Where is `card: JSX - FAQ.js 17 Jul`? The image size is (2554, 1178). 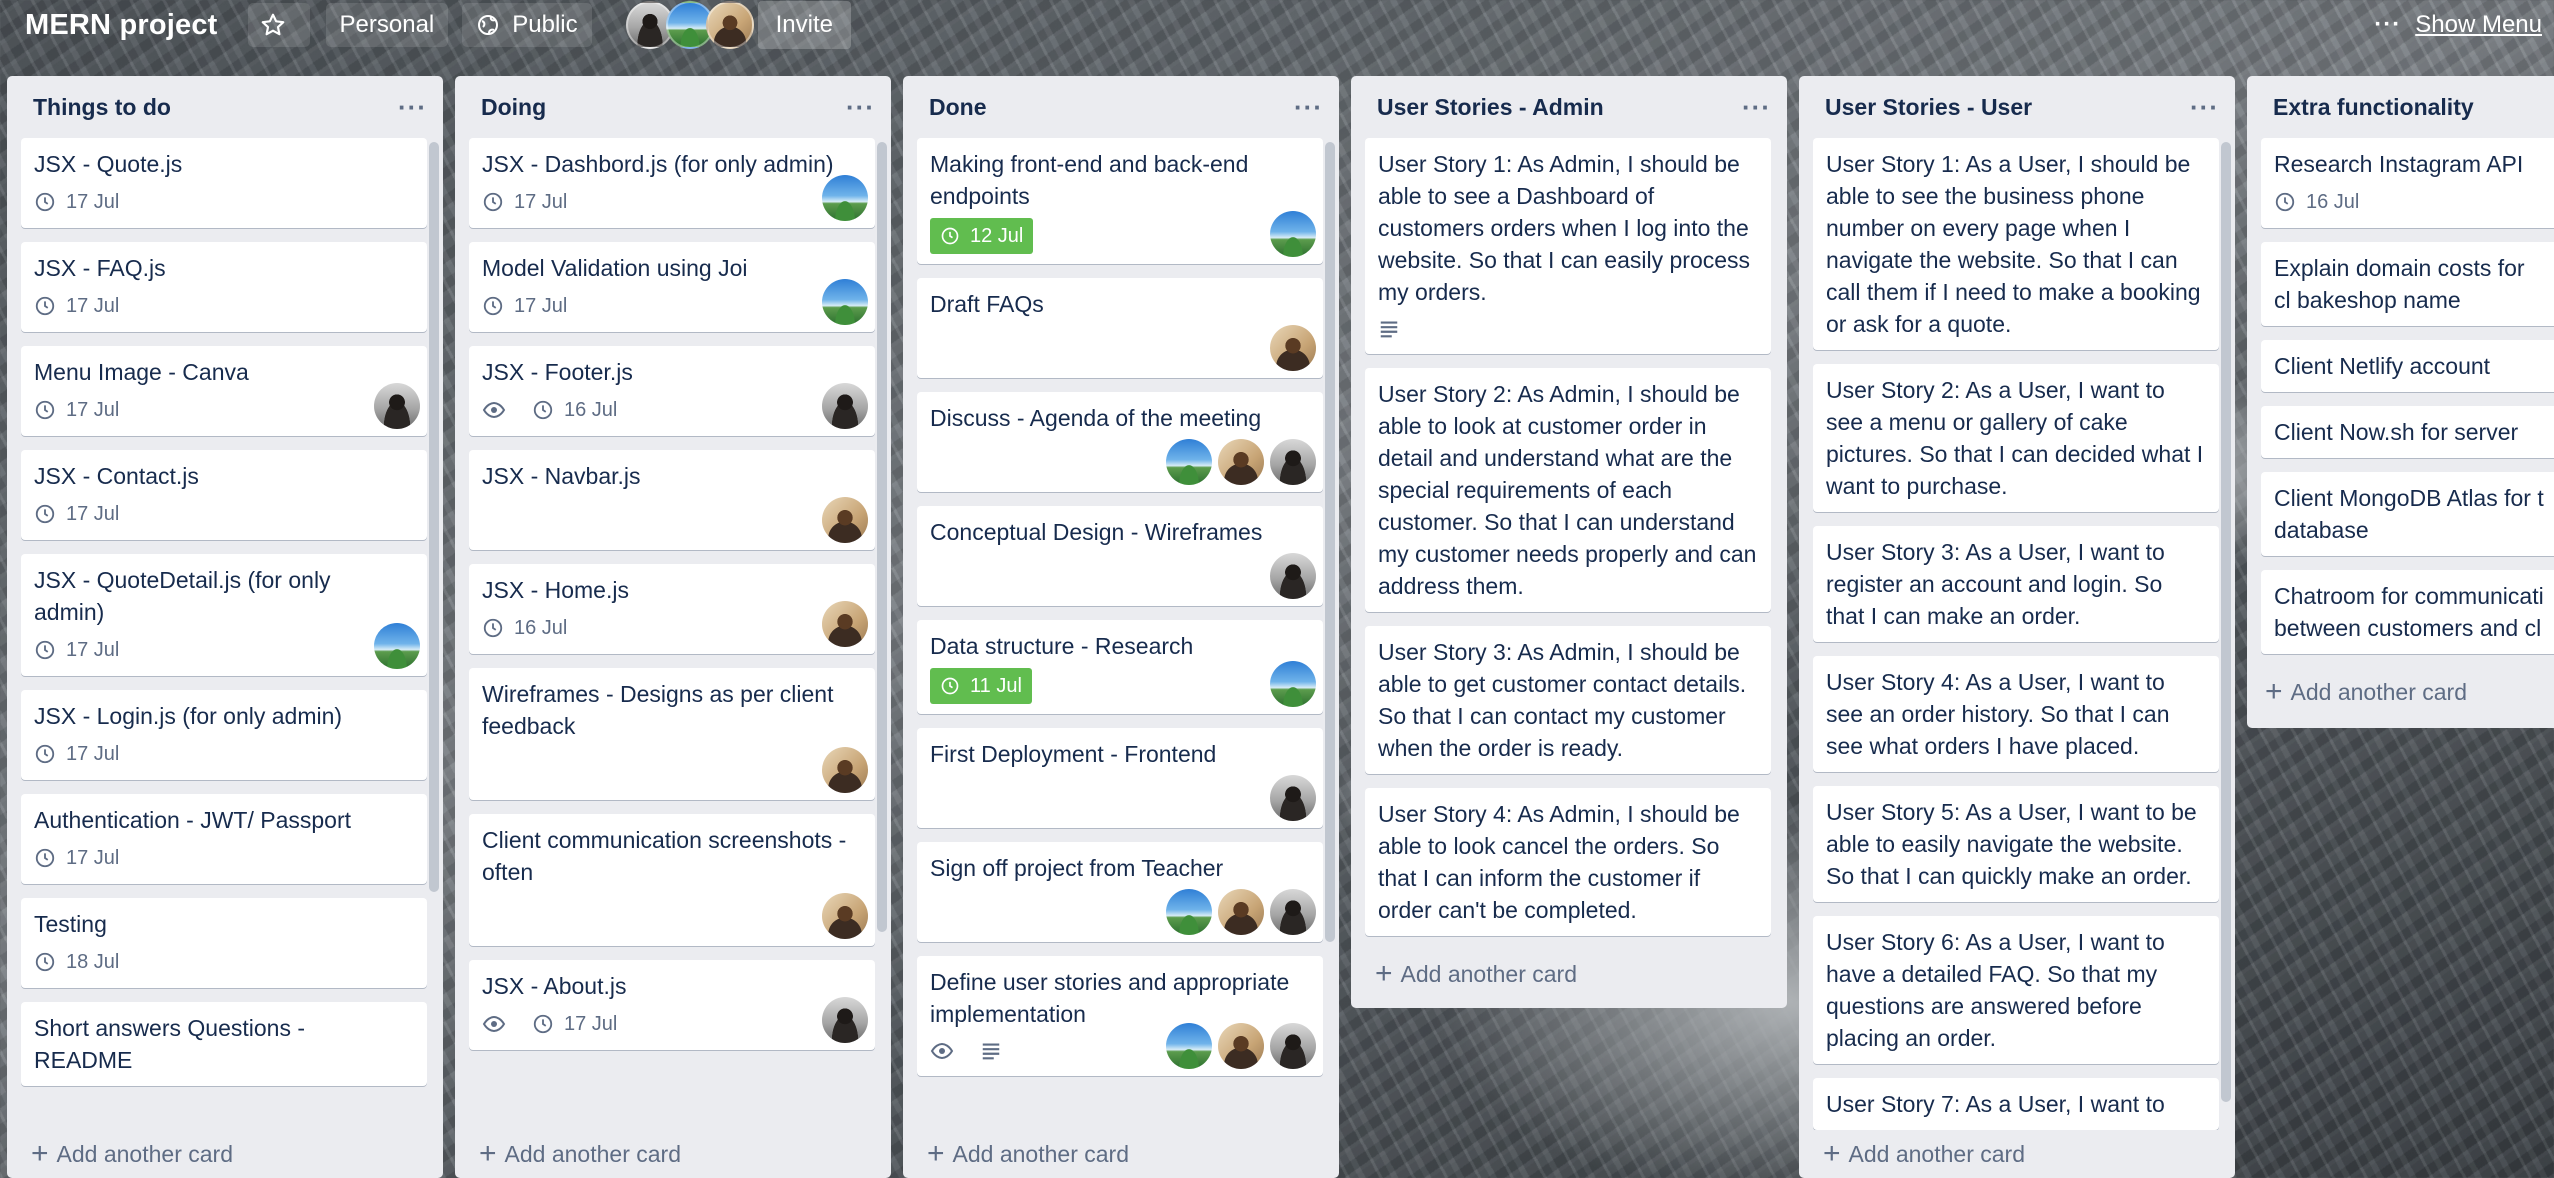
card: JSX - FAQ.js 17 Jul is located at coordinates (224, 287).